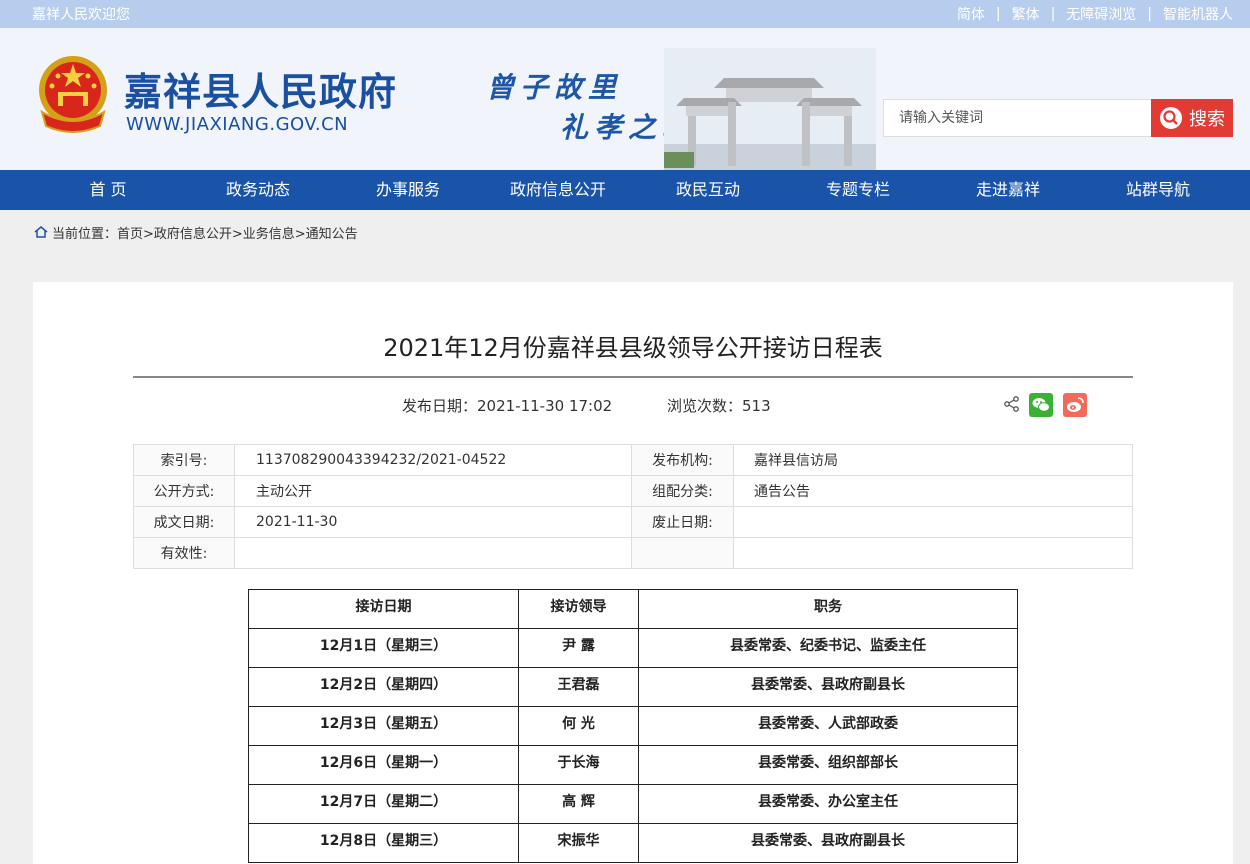 Image resolution: width=1250 pixels, height=864 pixels. Describe the element at coordinates (770, 109) in the screenshot. I see `memorial-archway-image` at that location.